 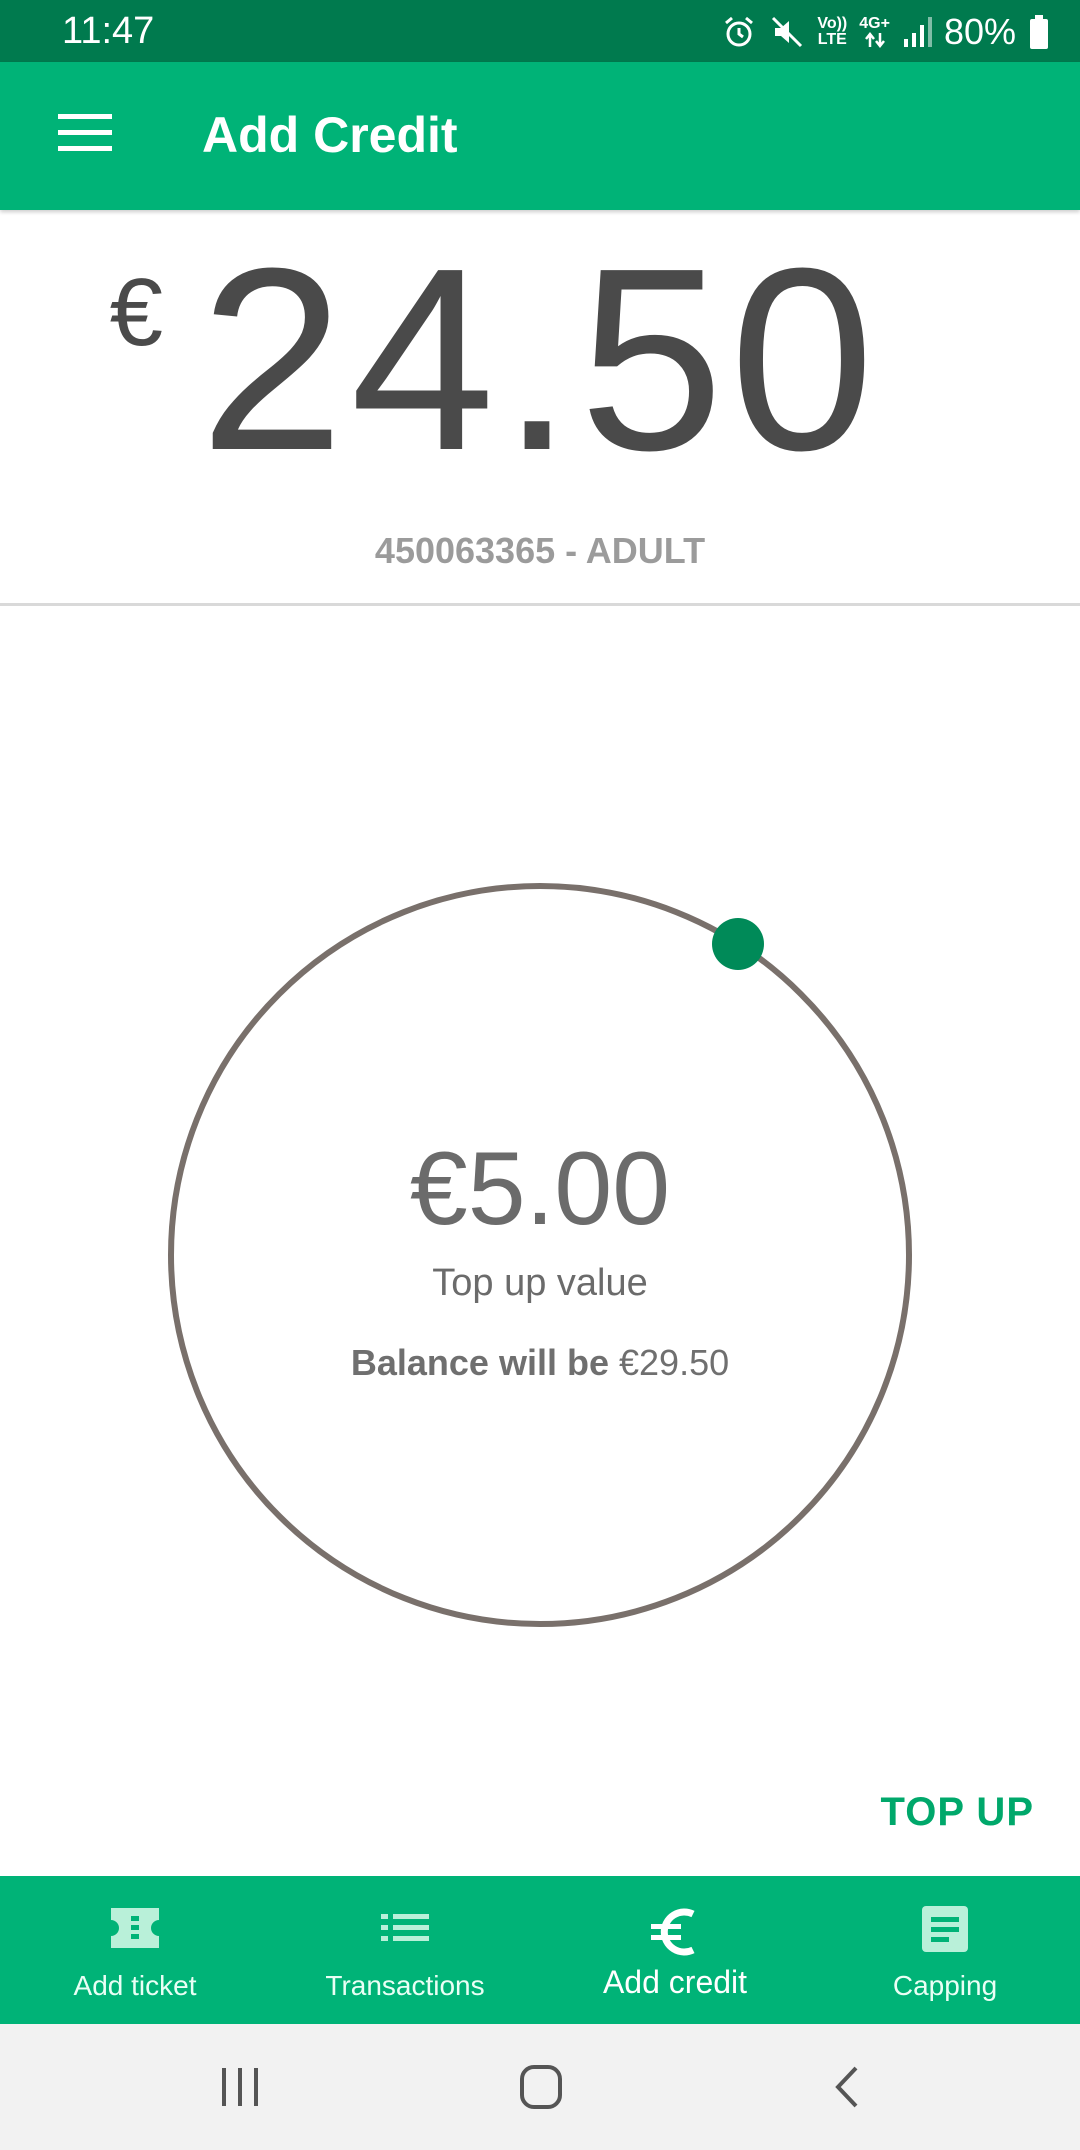 What do you see at coordinates (405, 1985) in the screenshot?
I see `nav-label: Transactions` at bounding box center [405, 1985].